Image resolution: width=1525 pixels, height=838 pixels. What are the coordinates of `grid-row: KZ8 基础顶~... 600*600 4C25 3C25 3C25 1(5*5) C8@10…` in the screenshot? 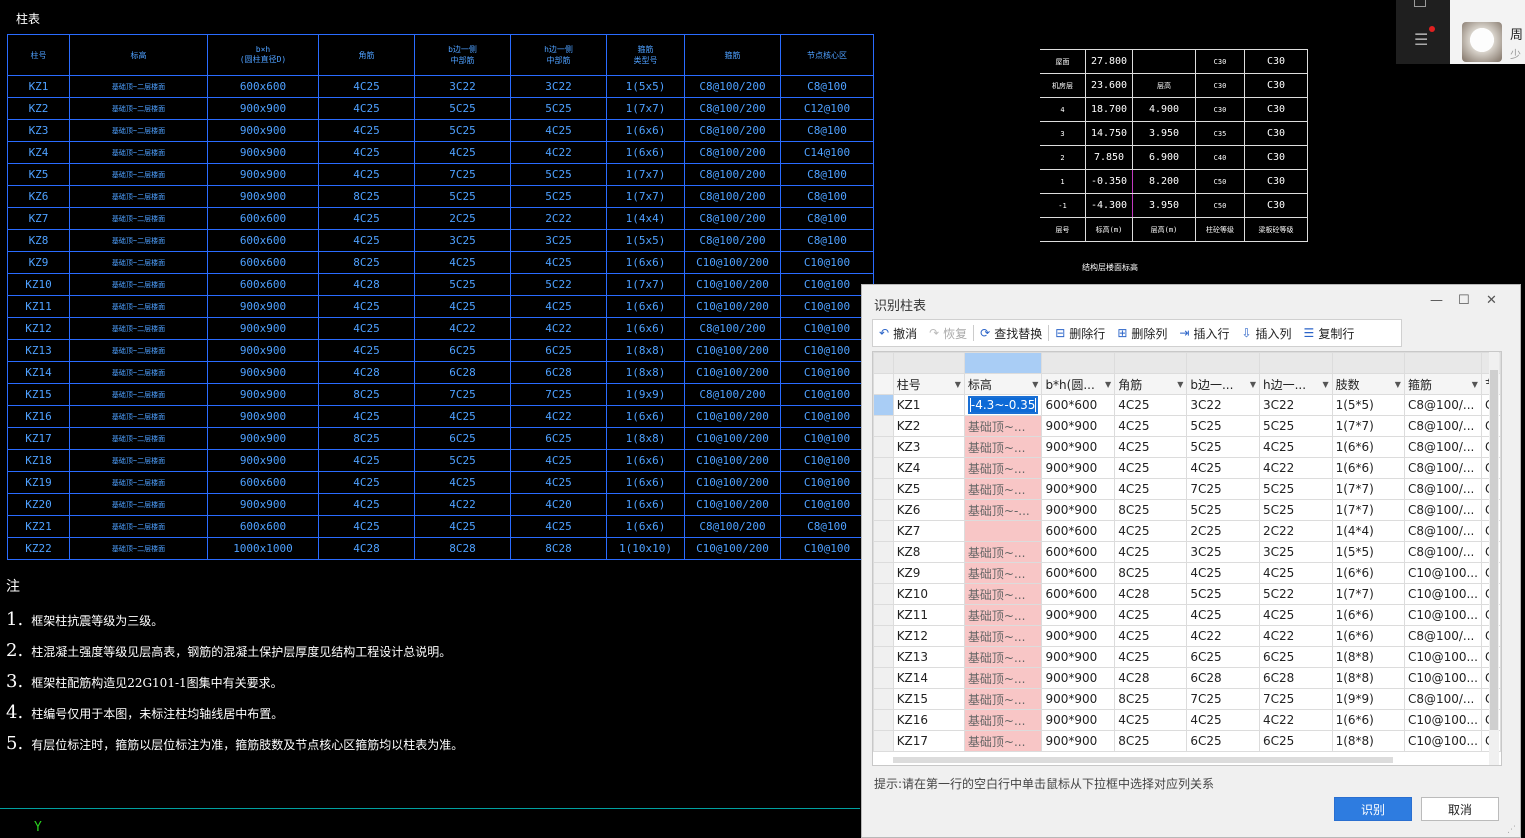 It's located at (1187, 552).